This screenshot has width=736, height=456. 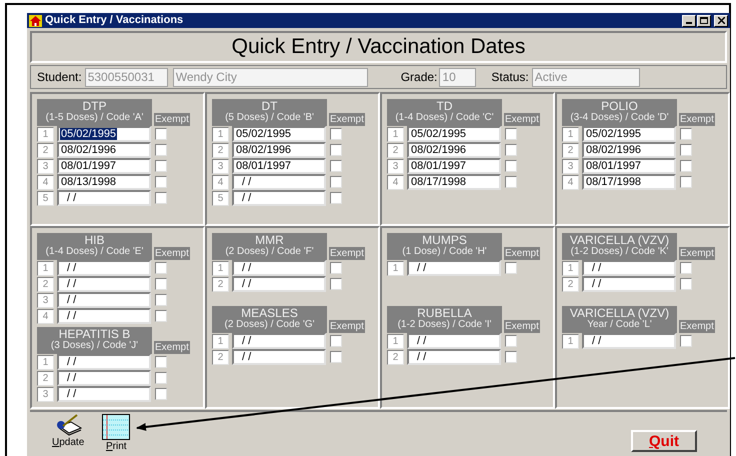 I want to click on maximize-button, so click(x=704, y=20).